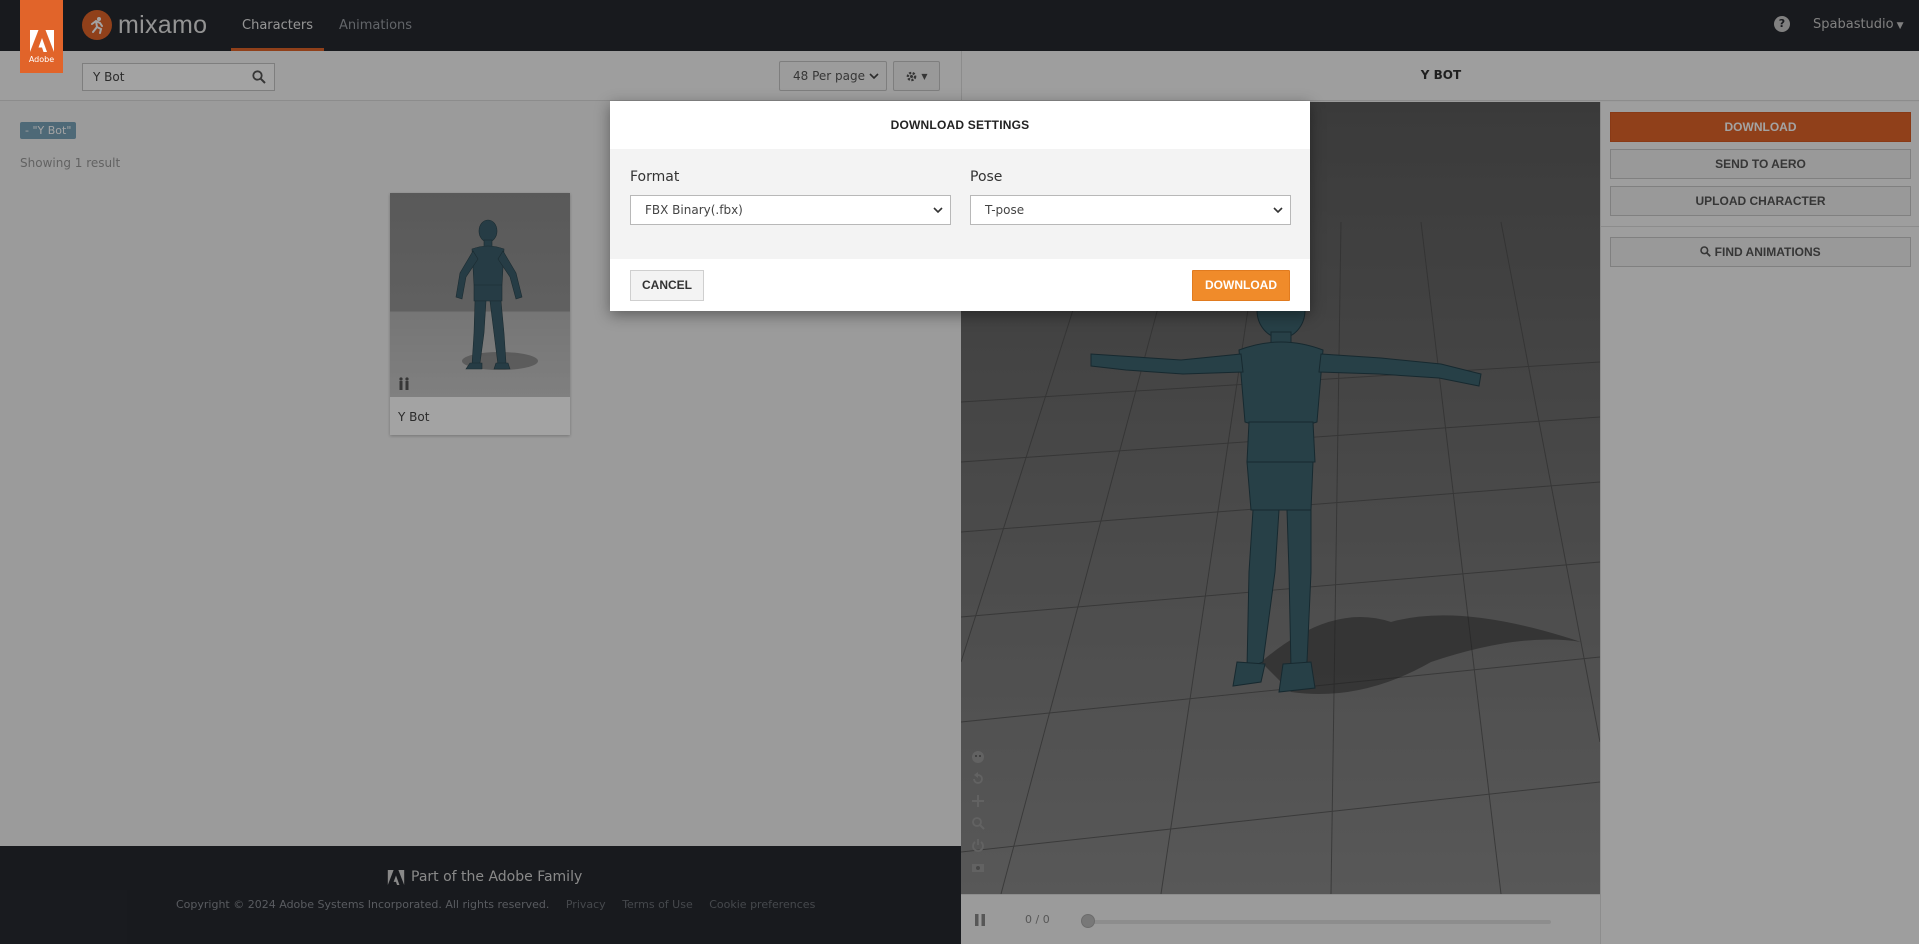 This screenshot has width=1919, height=944. I want to click on format-value: FBX Binary(.fbx), so click(694, 210).